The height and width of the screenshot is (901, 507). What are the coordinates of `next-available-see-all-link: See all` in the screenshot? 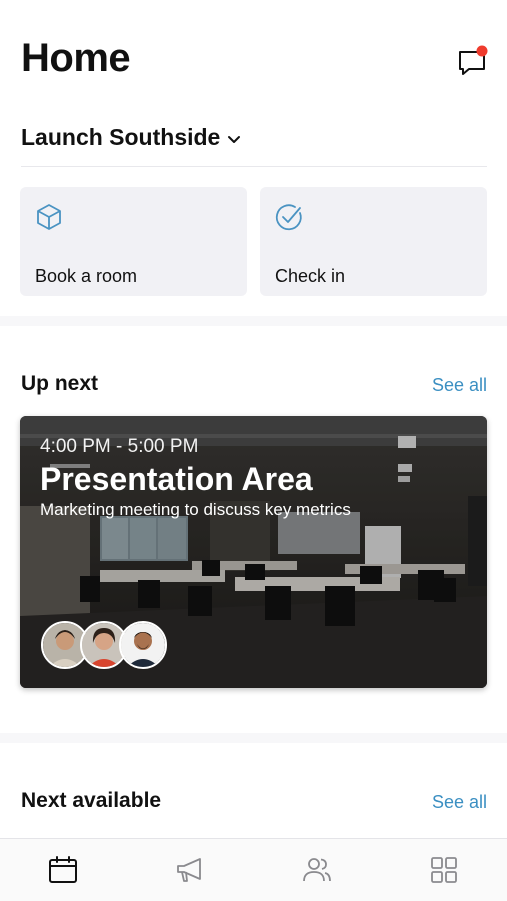 It's located at (459, 802).